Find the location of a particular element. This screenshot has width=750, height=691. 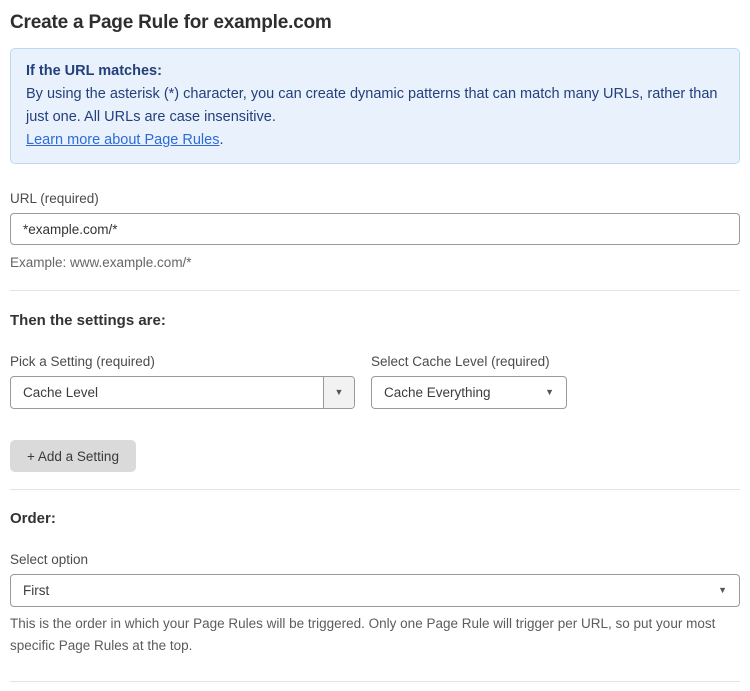

cache-level-value: Cache Everything is located at coordinates (437, 392).